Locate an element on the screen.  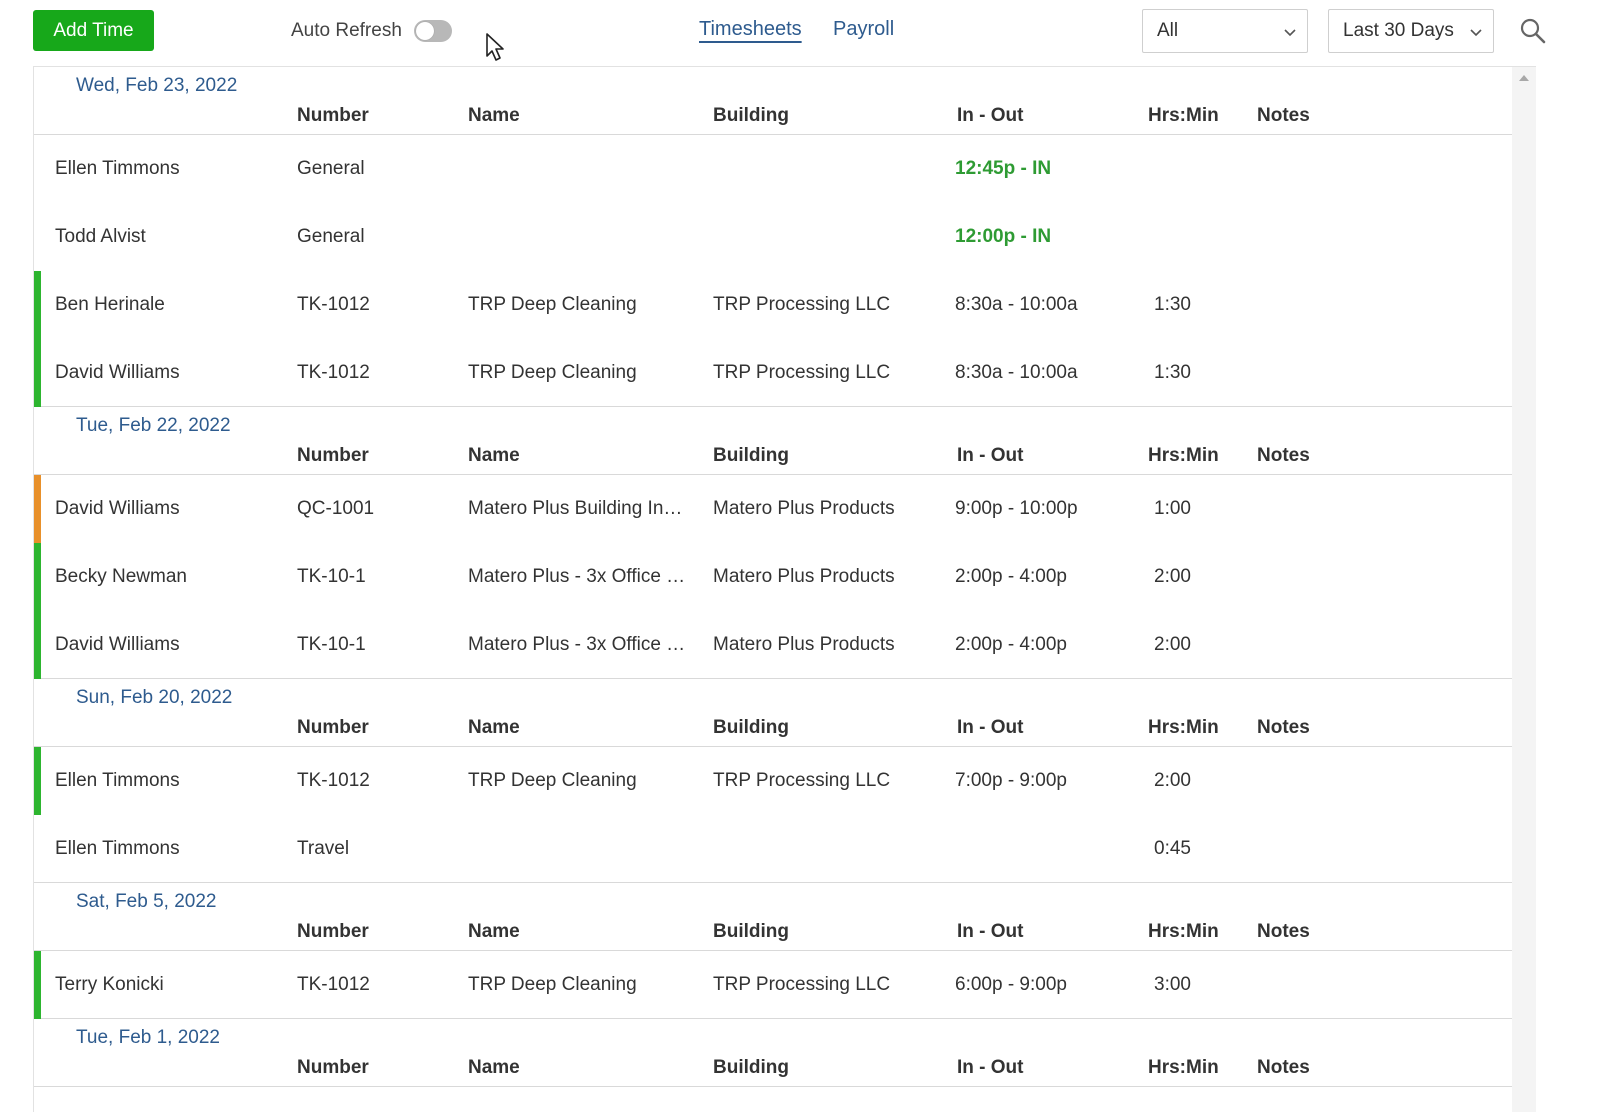
date-range-select-value: Last 30 Days is located at coordinates (1398, 30).